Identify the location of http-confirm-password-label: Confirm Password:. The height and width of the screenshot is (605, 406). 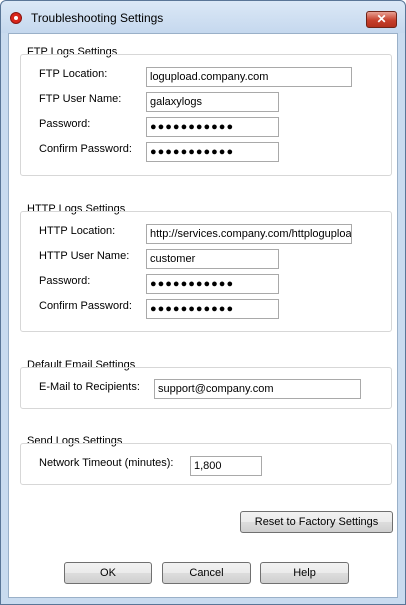
(85, 306).